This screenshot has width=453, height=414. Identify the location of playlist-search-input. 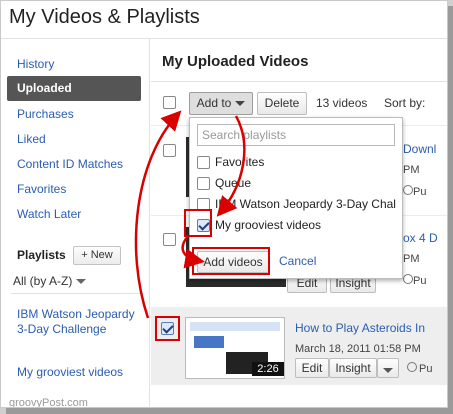
(296, 135).